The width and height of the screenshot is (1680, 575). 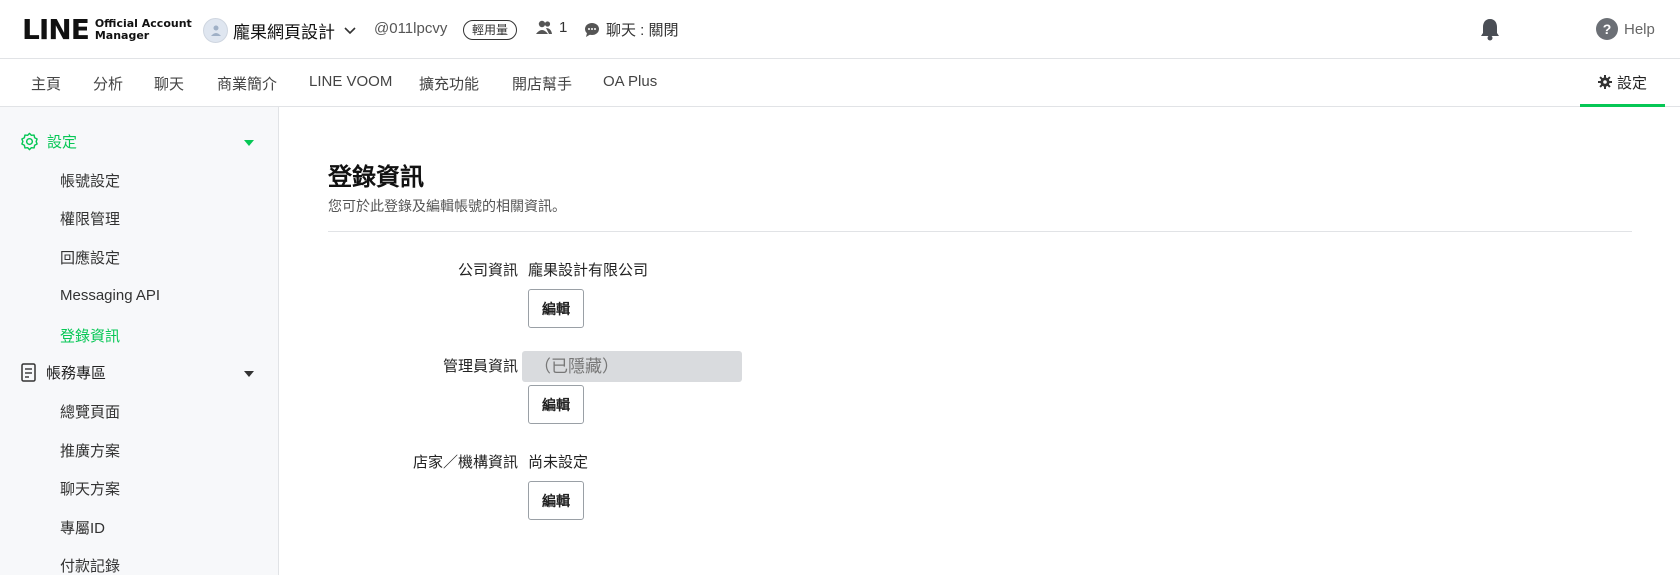 What do you see at coordinates (447, 206) in the screenshot?
I see `page-description: 您可於此登錄及編輯帳號的相關資訊。` at bounding box center [447, 206].